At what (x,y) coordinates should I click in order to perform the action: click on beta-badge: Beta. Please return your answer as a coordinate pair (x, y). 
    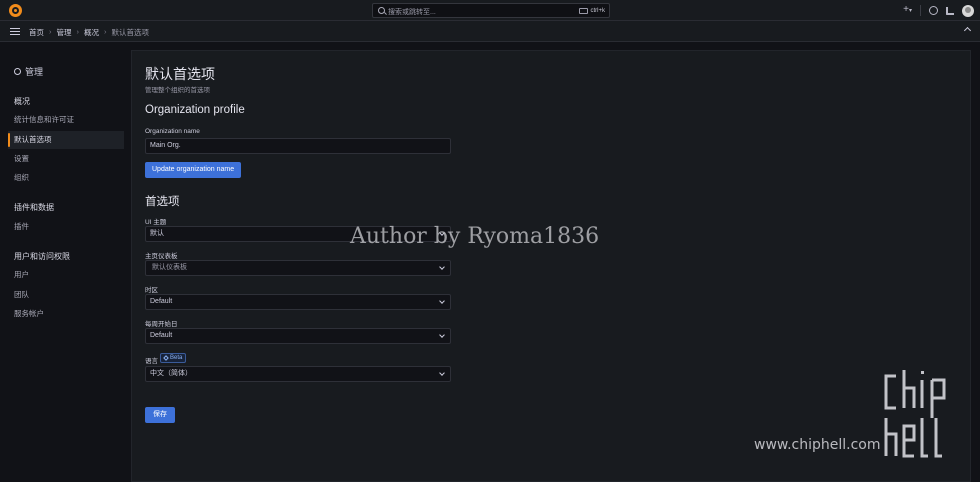
    Looking at the image, I should click on (173, 358).